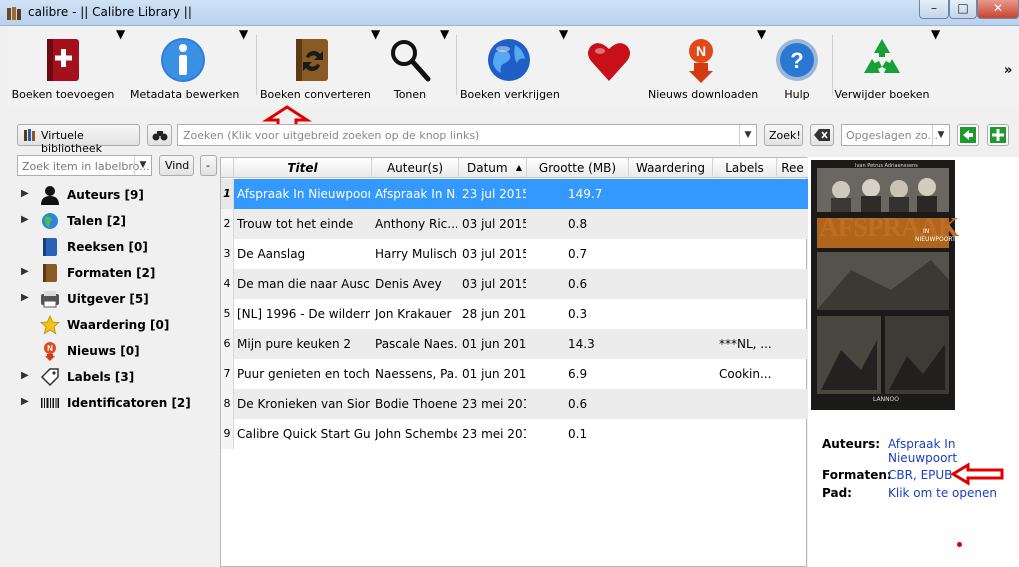 Image resolution: width=1019 pixels, height=567 pixels. I want to click on saved-searches-combo: Opgeslagen zo... ▼, so click(895, 135).